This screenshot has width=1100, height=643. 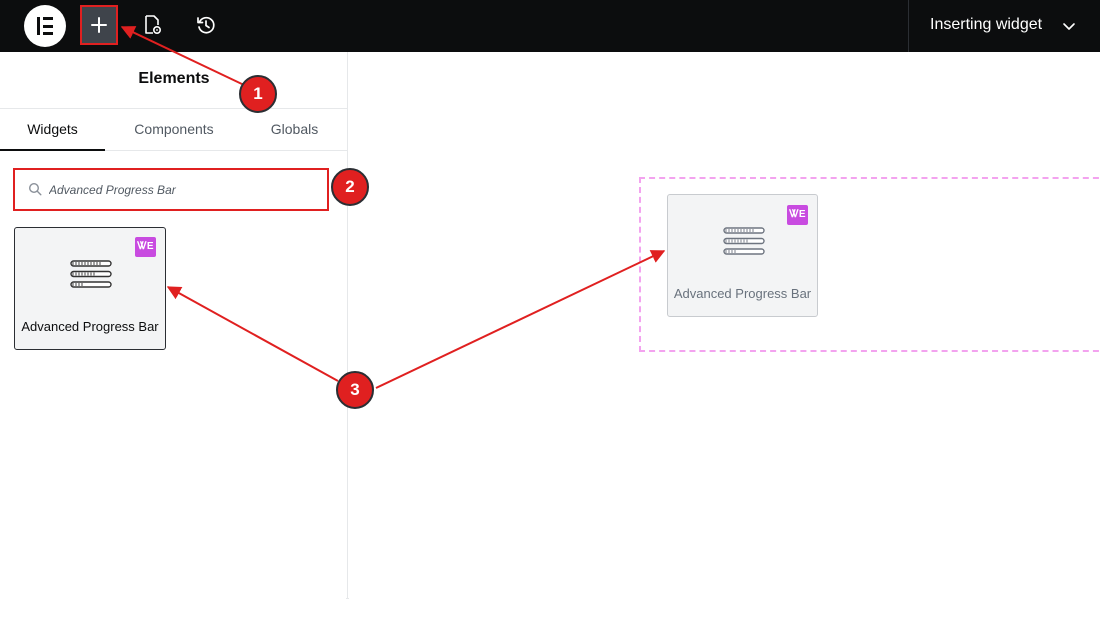 I want to click on annotation-marker-3: 3, so click(x=355, y=390).